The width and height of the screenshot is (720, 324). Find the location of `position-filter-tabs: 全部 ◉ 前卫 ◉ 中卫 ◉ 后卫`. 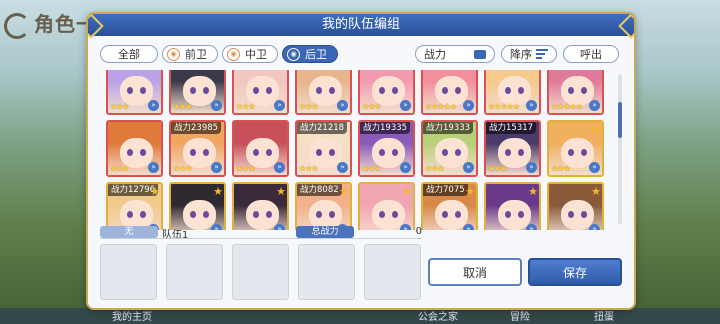

position-filter-tabs: 全部 ◉ 前卫 ◉ 中卫 ◉ 后卫 is located at coordinates (219, 54).